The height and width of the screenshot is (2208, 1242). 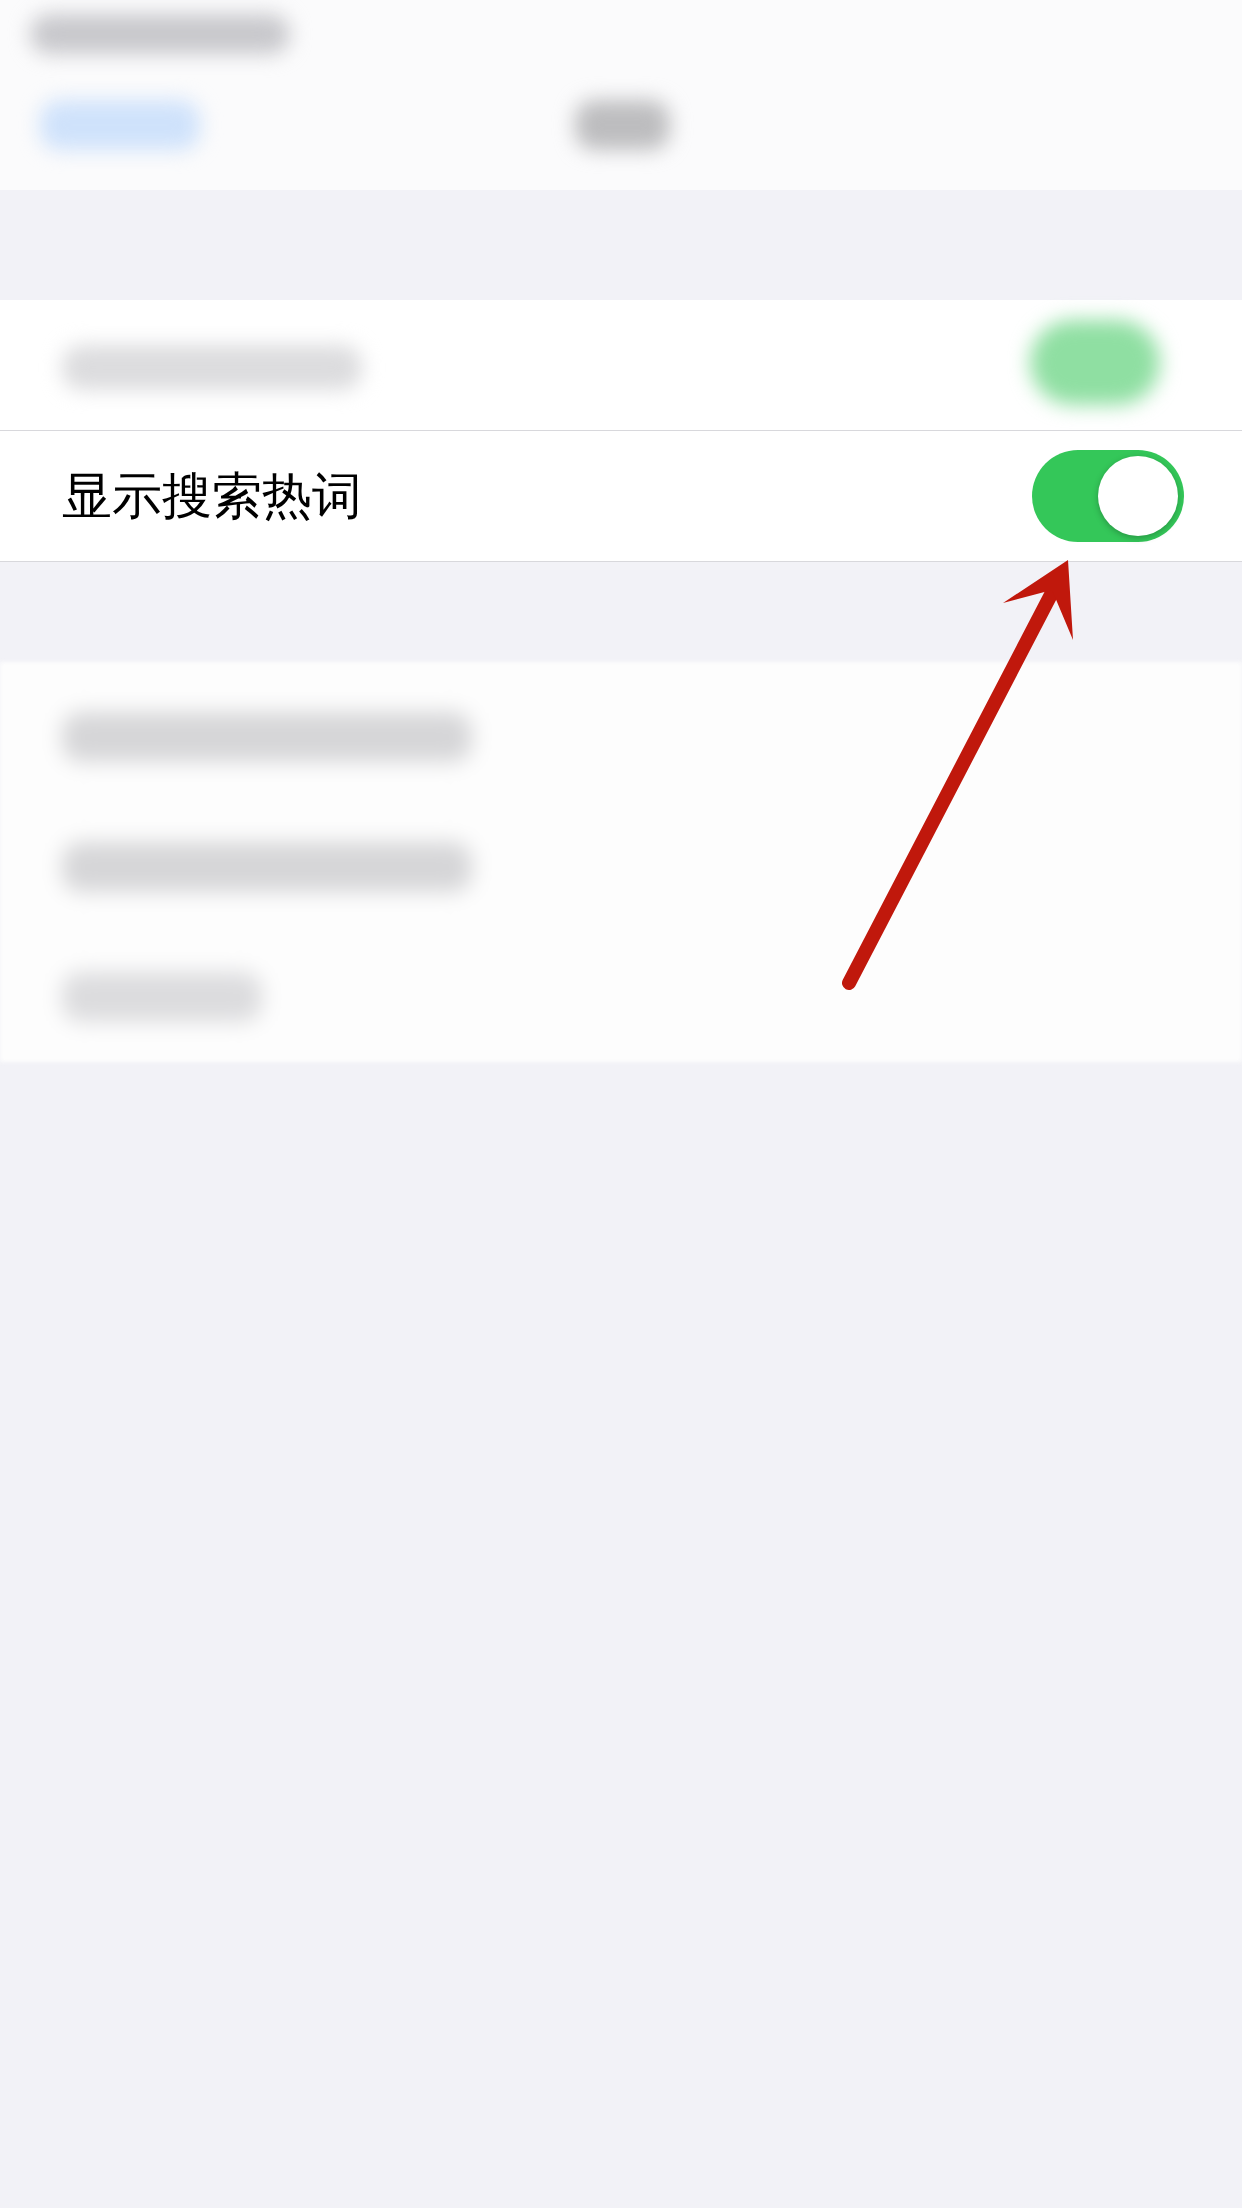 What do you see at coordinates (212, 496) in the screenshot?
I see `setting-label: 显示搜索热词` at bounding box center [212, 496].